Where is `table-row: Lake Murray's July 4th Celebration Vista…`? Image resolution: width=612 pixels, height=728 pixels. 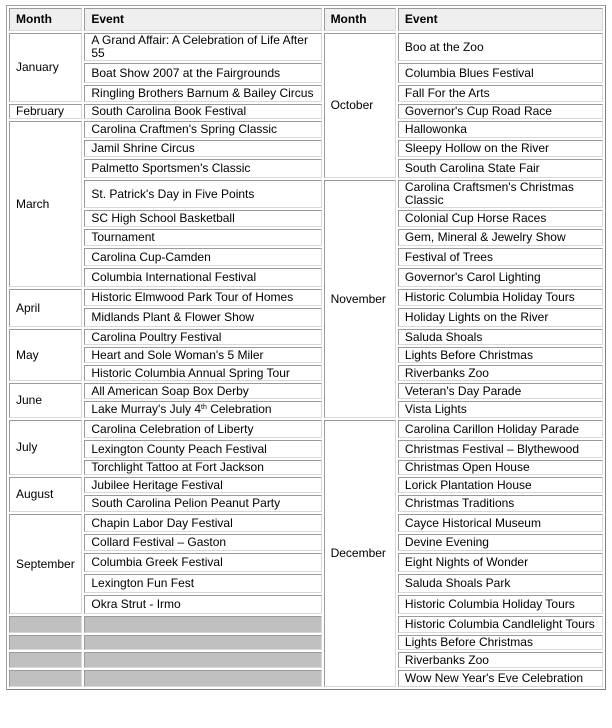 table-row: Lake Murray's July 4th Celebration Vista… is located at coordinates (306, 409).